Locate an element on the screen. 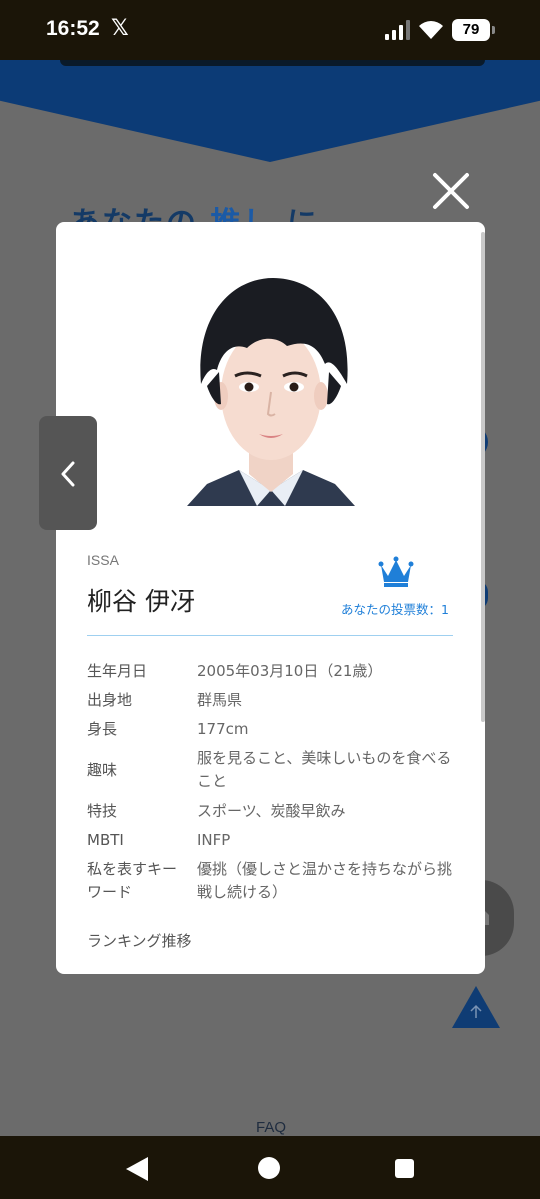 The image size is (540, 1199). status-bar: 16:52 𝕏 79 is located at coordinates (270, 30).